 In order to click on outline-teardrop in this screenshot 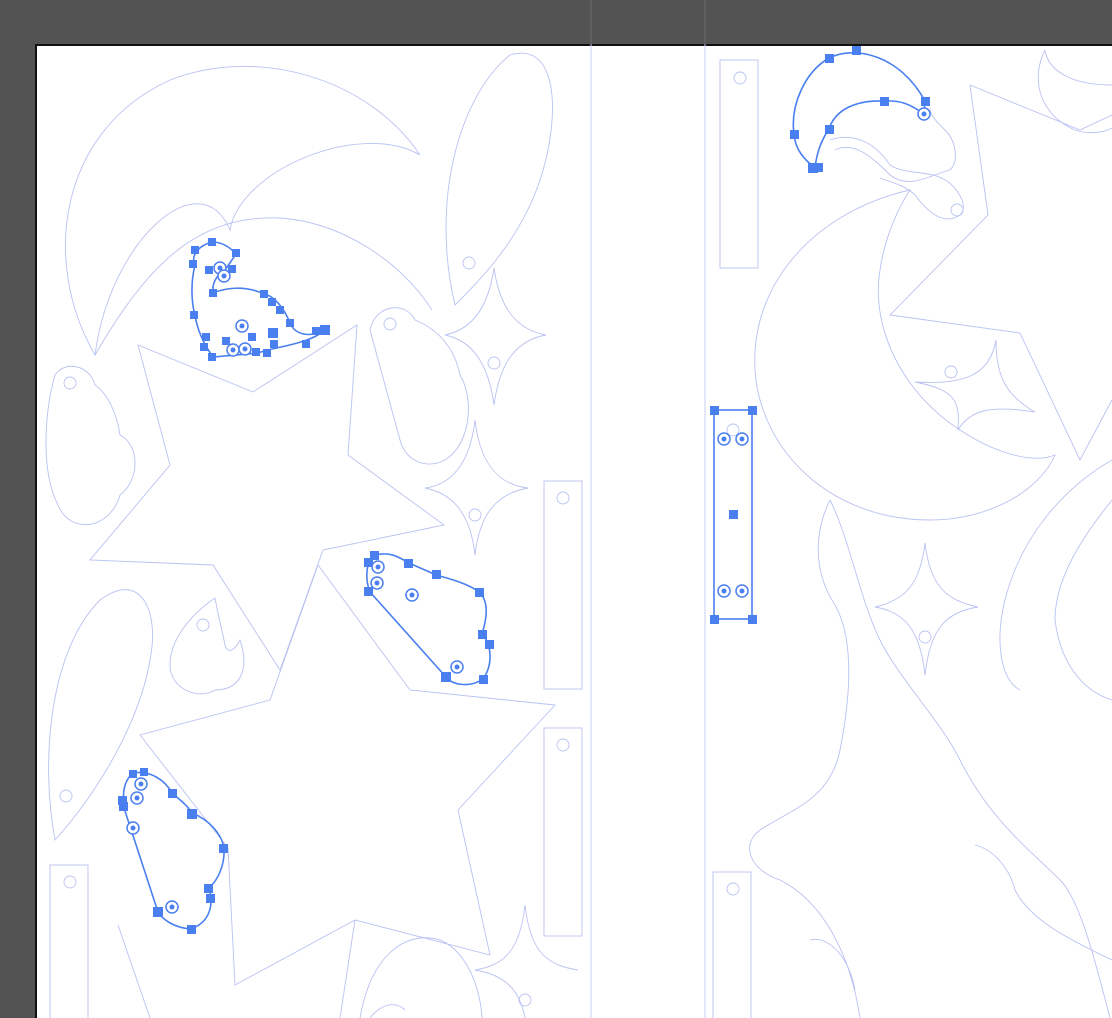, I will do `click(499, 179)`.